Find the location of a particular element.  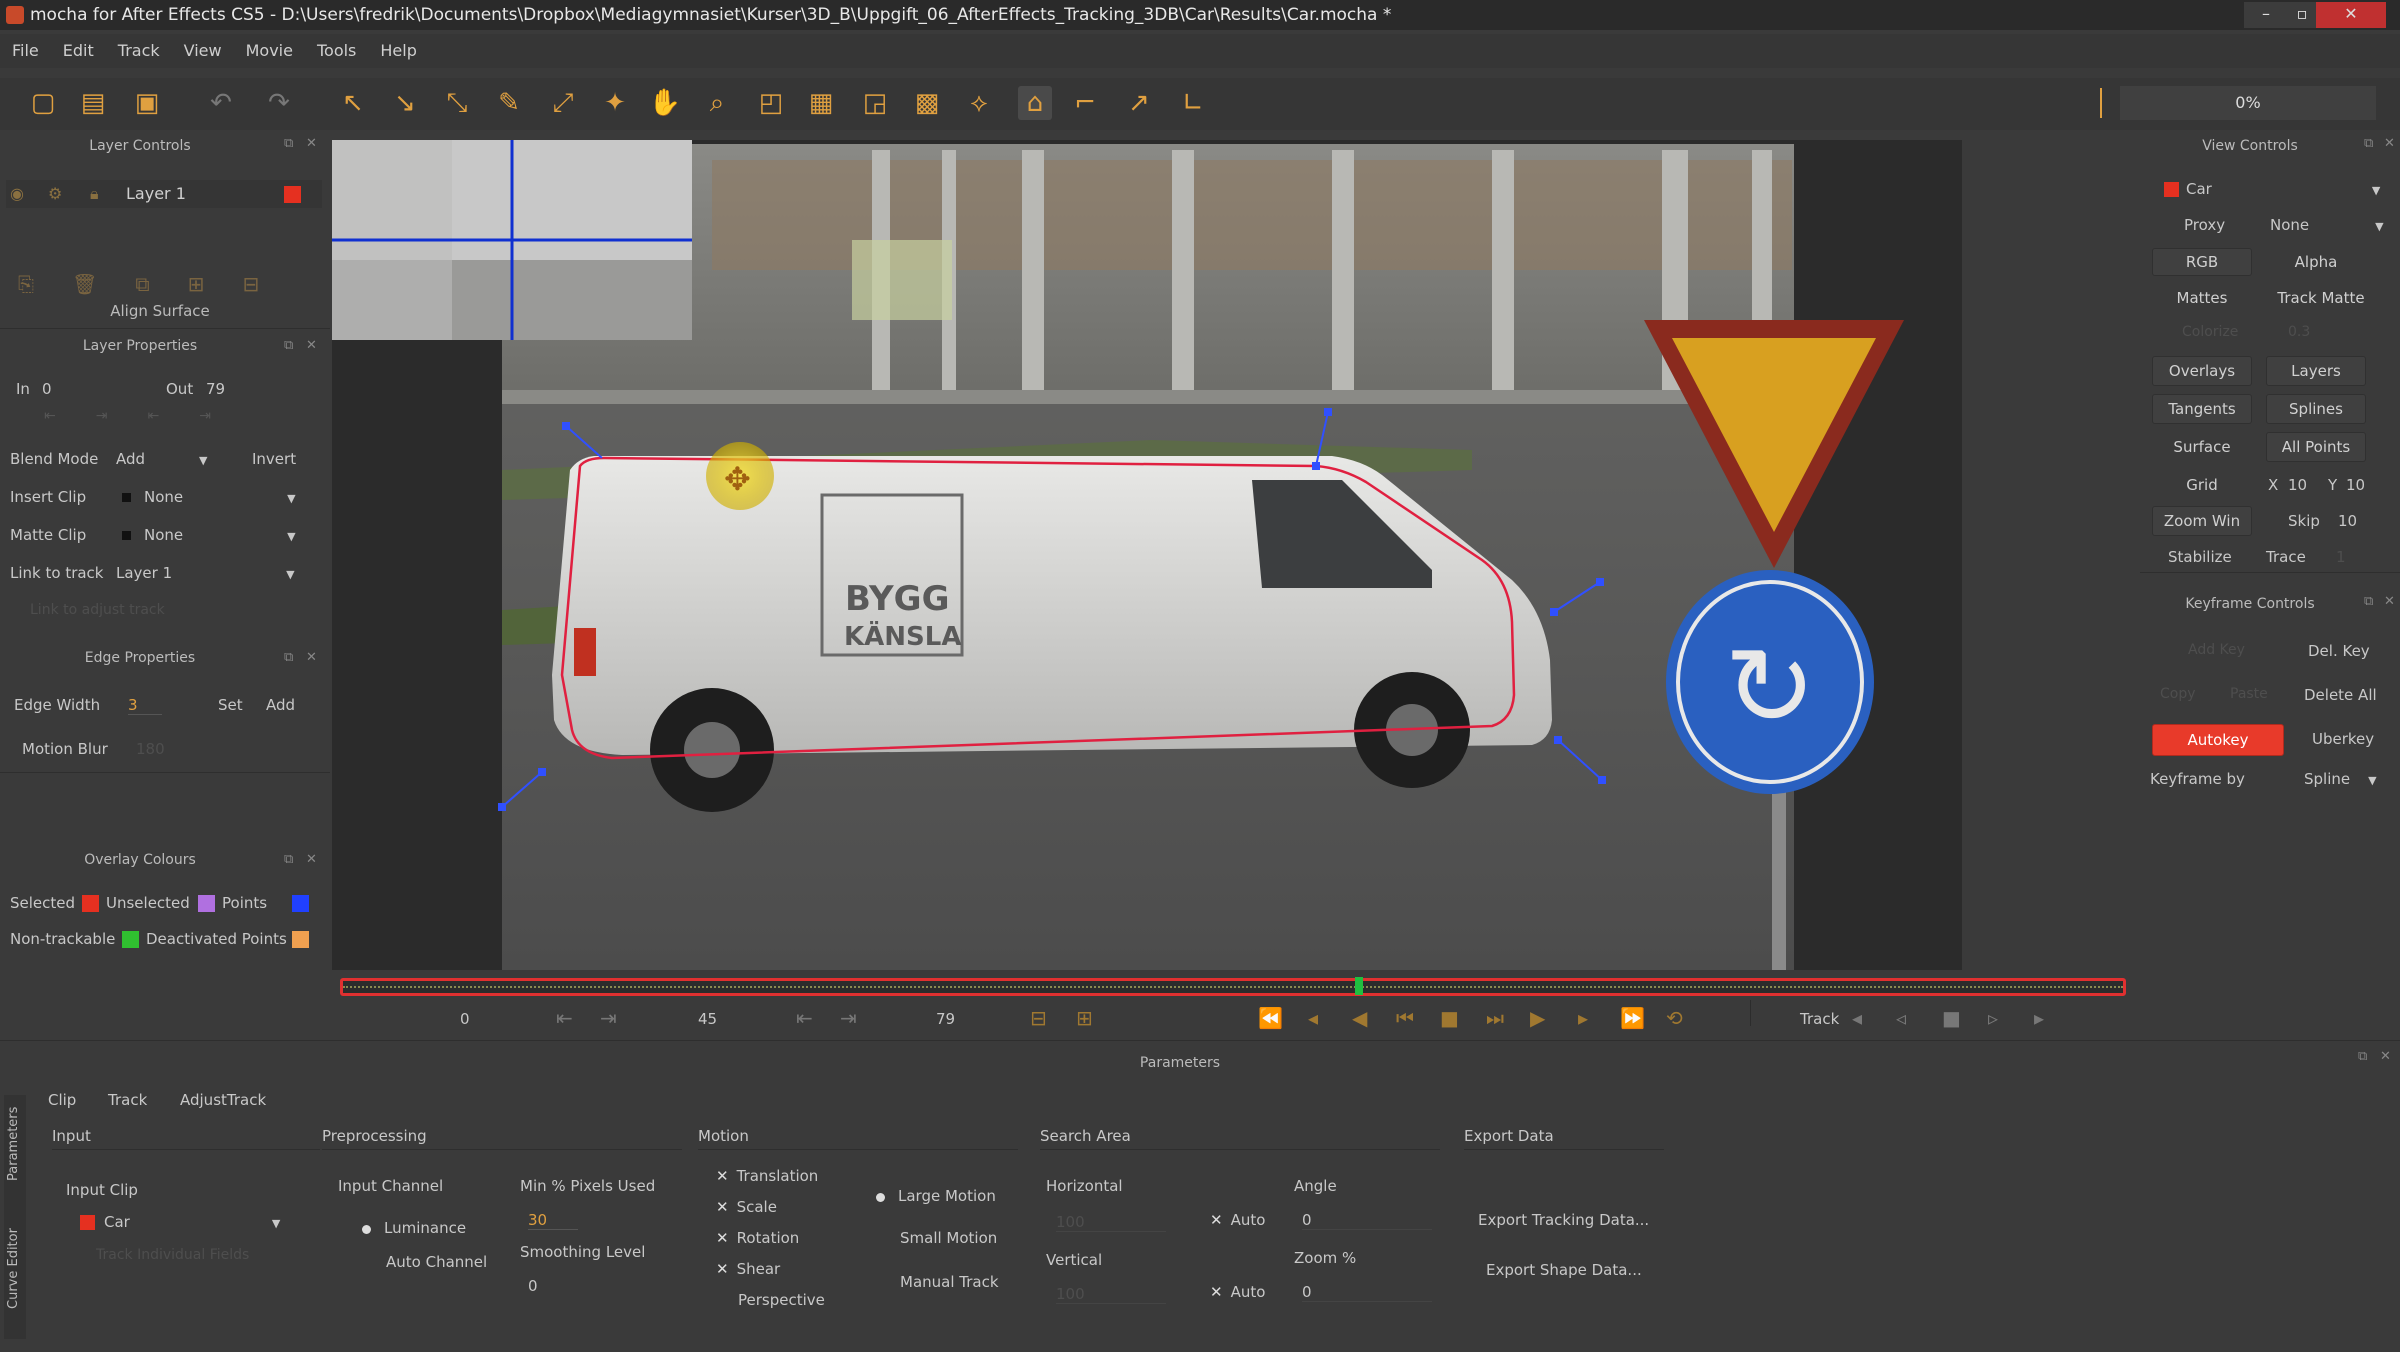

track-matte-button: Track Matte is located at coordinates (2321, 298).